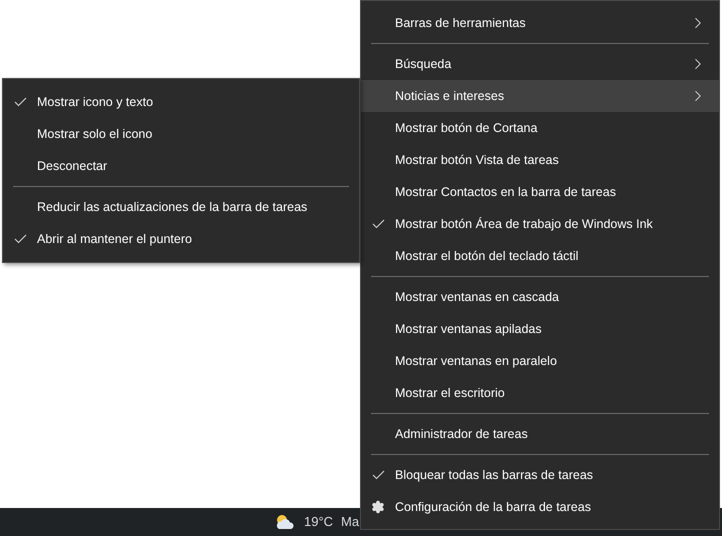 This screenshot has width=722, height=536. I want to click on menu-item: Mostrar ventanas en cascada, so click(540, 297).